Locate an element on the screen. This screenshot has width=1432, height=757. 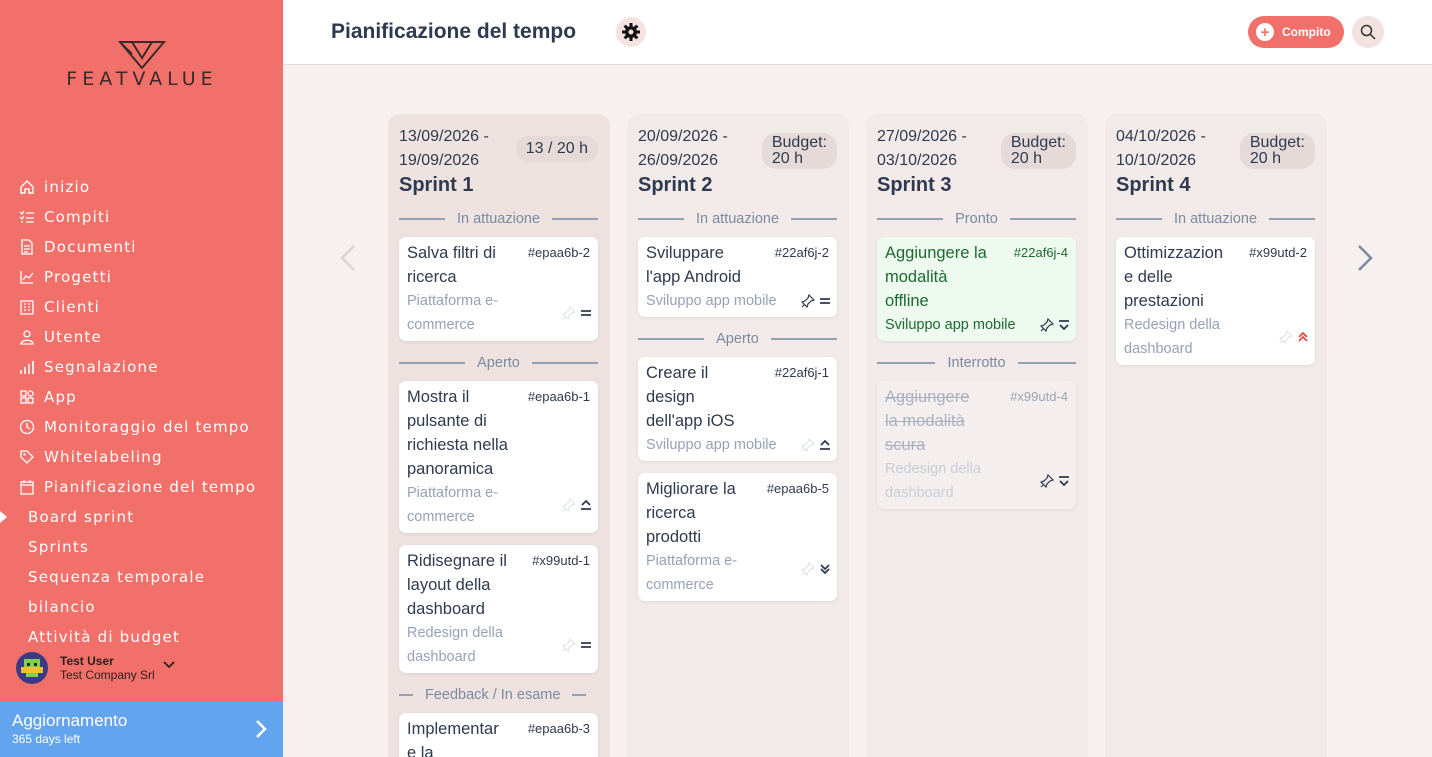
task-card: Implementar e la #epaa6b-3 is located at coordinates (498, 735).